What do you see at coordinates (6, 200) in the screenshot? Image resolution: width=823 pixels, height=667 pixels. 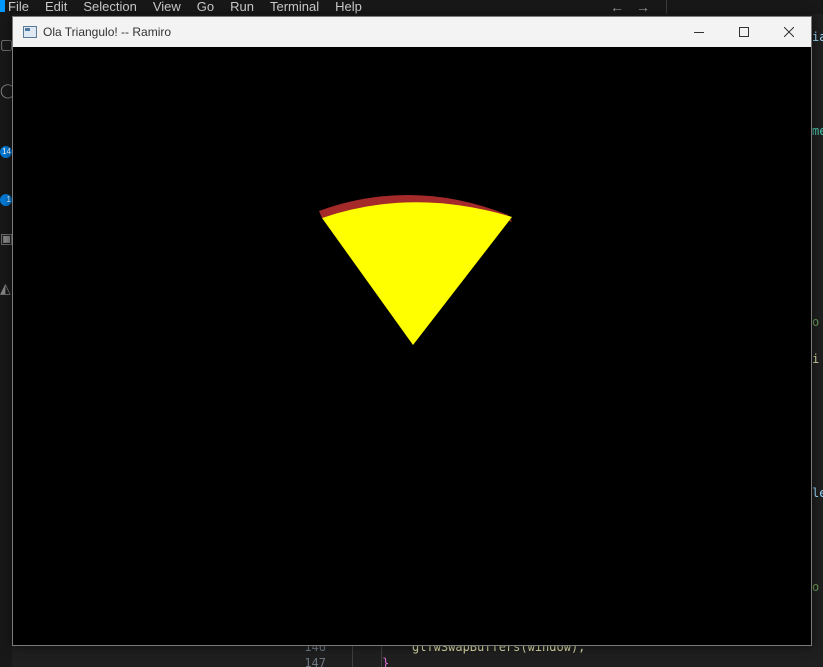 I see `run-debug-badge: 1` at bounding box center [6, 200].